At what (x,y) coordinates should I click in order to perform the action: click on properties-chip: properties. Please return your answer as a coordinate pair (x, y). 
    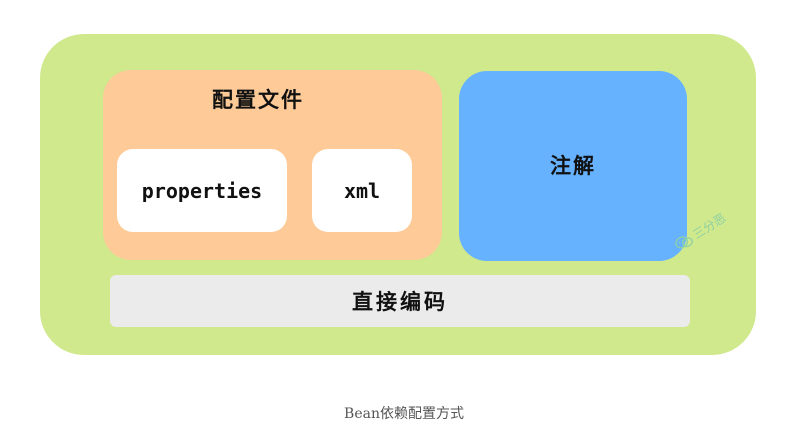
    Looking at the image, I should click on (202, 190).